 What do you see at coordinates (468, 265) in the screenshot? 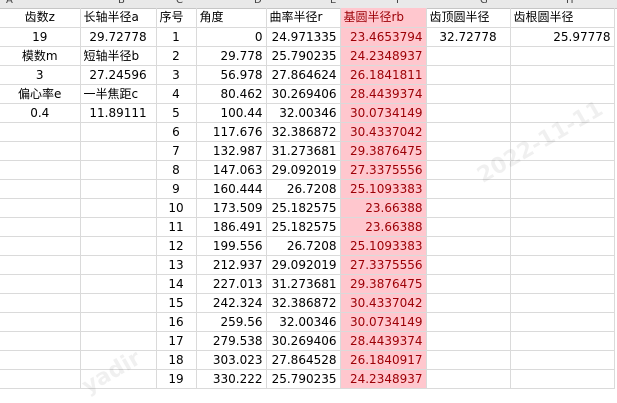
I see `cell-r14-c7` at bounding box center [468, 265].